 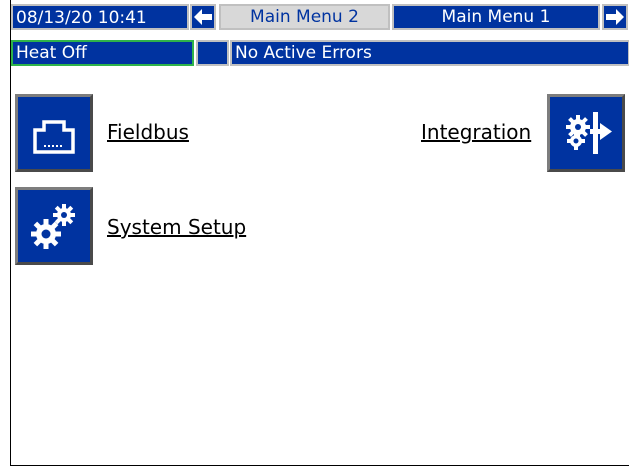 What do you see at coordinates (429, 53) in the screenshot?
I see `error-status: No Active Errors` at bounding box center [429, 53].